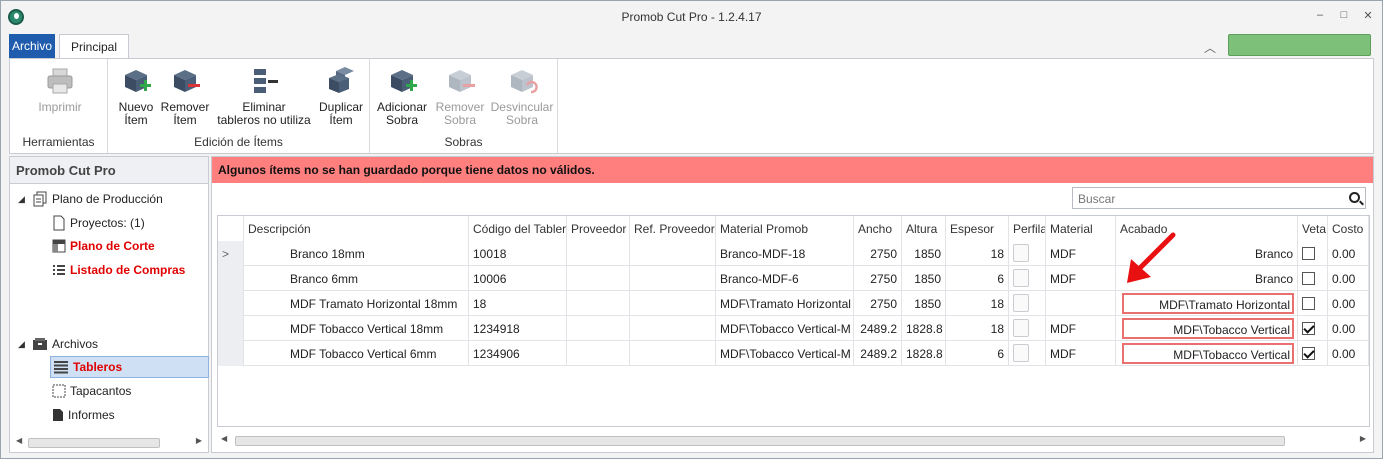  I want to click on col-ancho: Ancho, so click(878, 228).